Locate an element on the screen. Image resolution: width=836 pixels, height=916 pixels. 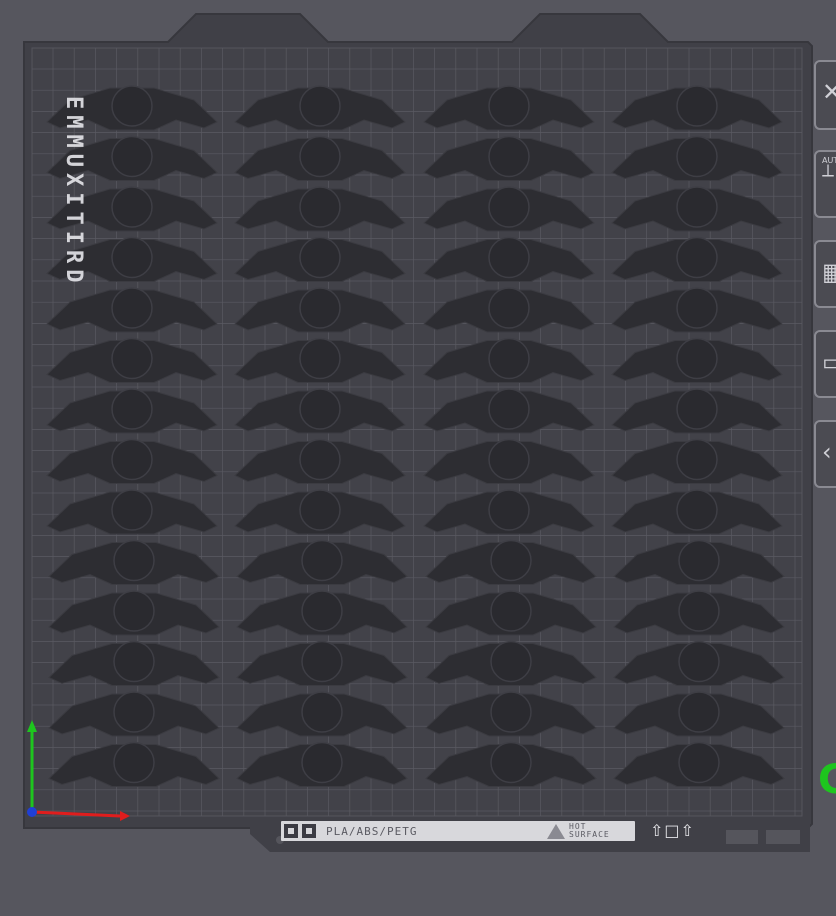
arrange-button: ▦ is located at coordinates (825, 274).